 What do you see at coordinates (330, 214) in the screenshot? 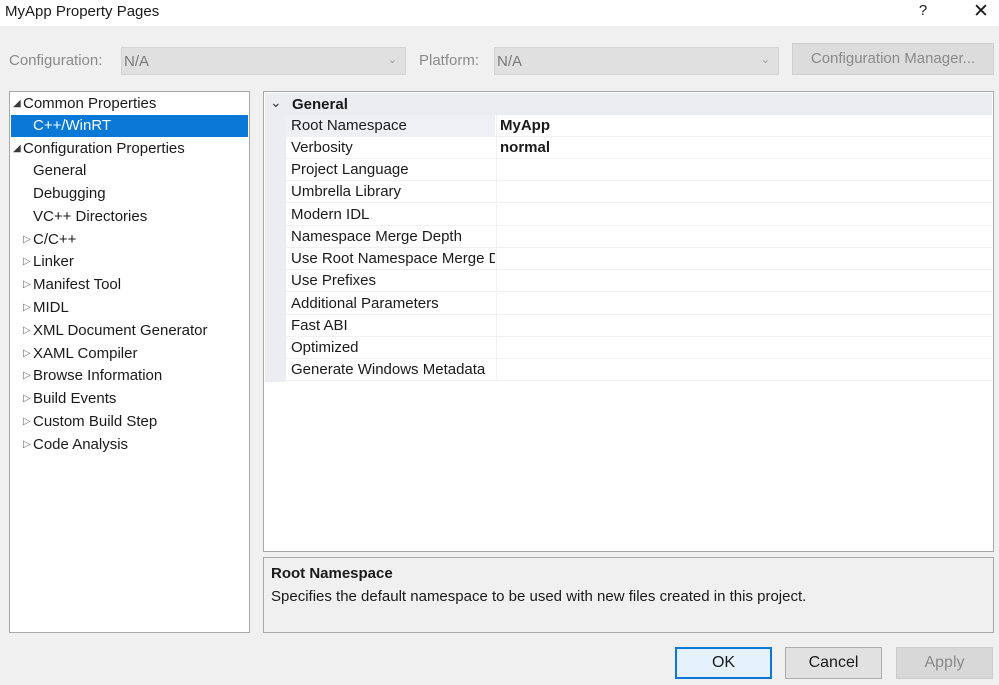
I see `property-name: Modern IDL` at bounding box center [330, 214].